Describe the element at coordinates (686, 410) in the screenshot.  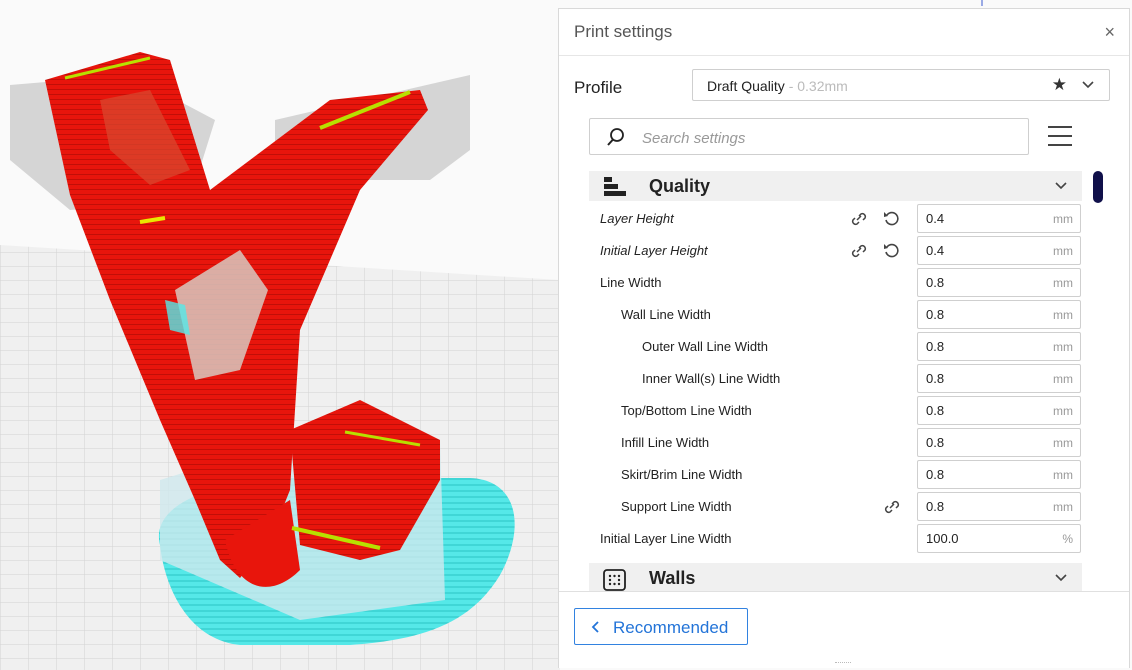
I see `setting-label: Top/Bottom Line Width` at that location.